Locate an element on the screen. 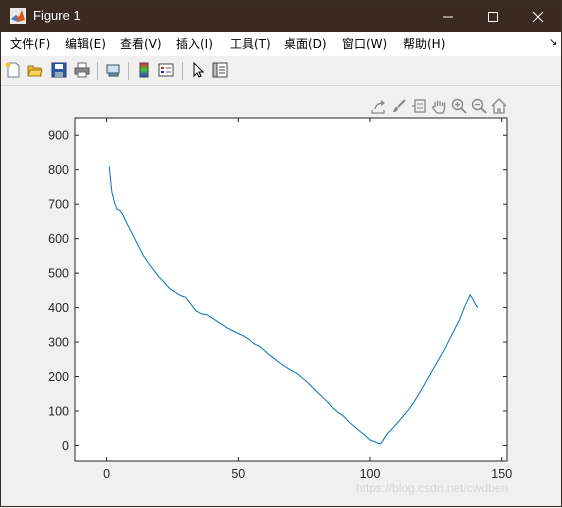 The height and width of the screenshot is (508, 562). menu-tools: 工具(T) is located at coordinates (250, 44).